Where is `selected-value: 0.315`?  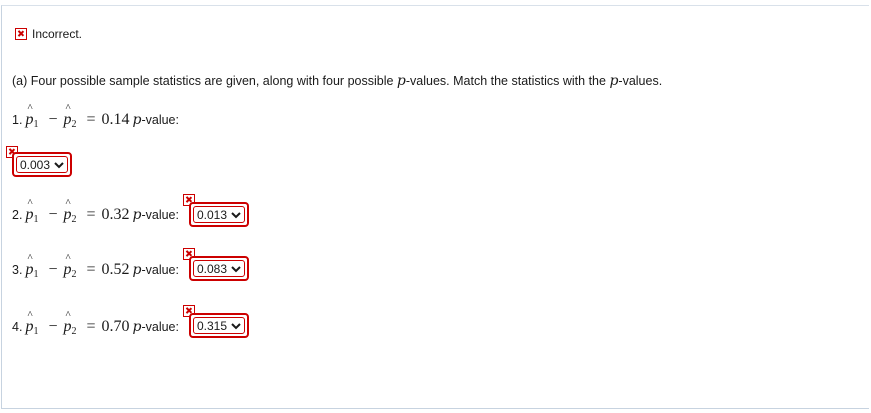
selected-value: 0.315 is located at coordinates (212, 325).